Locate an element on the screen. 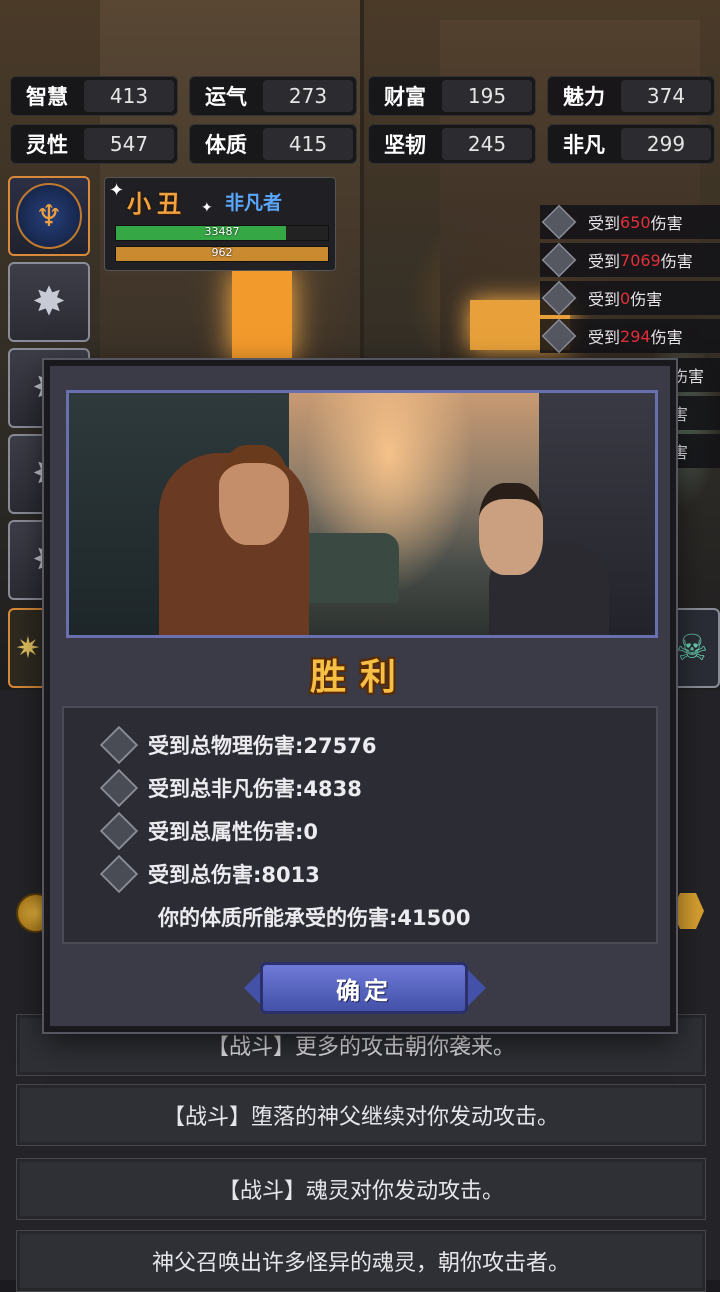 This screenshot has width=720, height=1292. stat-name: 智慧 is located at coordinates (47, 97).